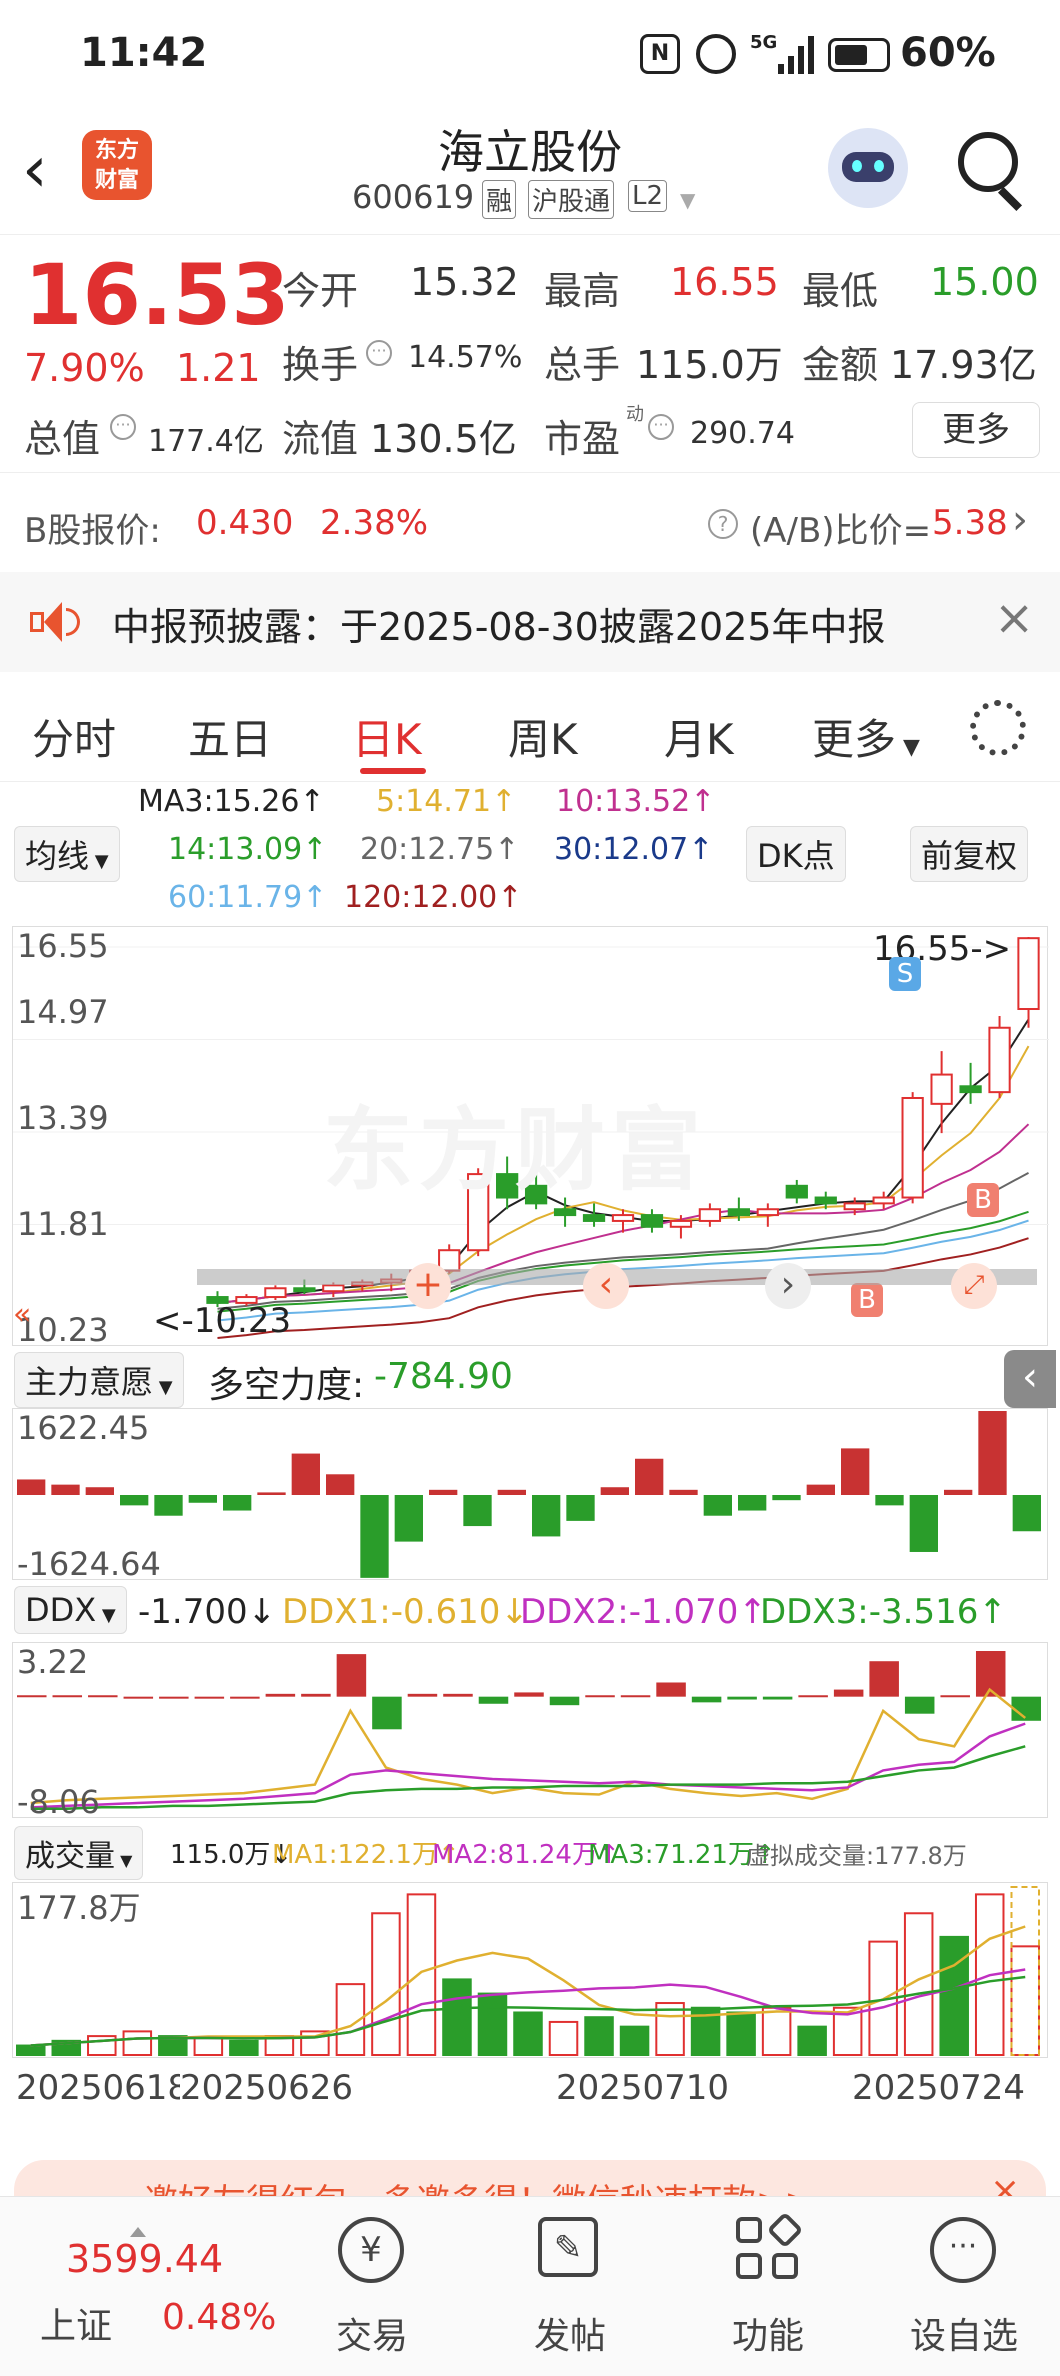 The width and height of the screenshot is (1060, 2376). Describe the element at coordinates (248, 849) in the screenshot. I see `ma14-value: 14:13.09↑` at that location.